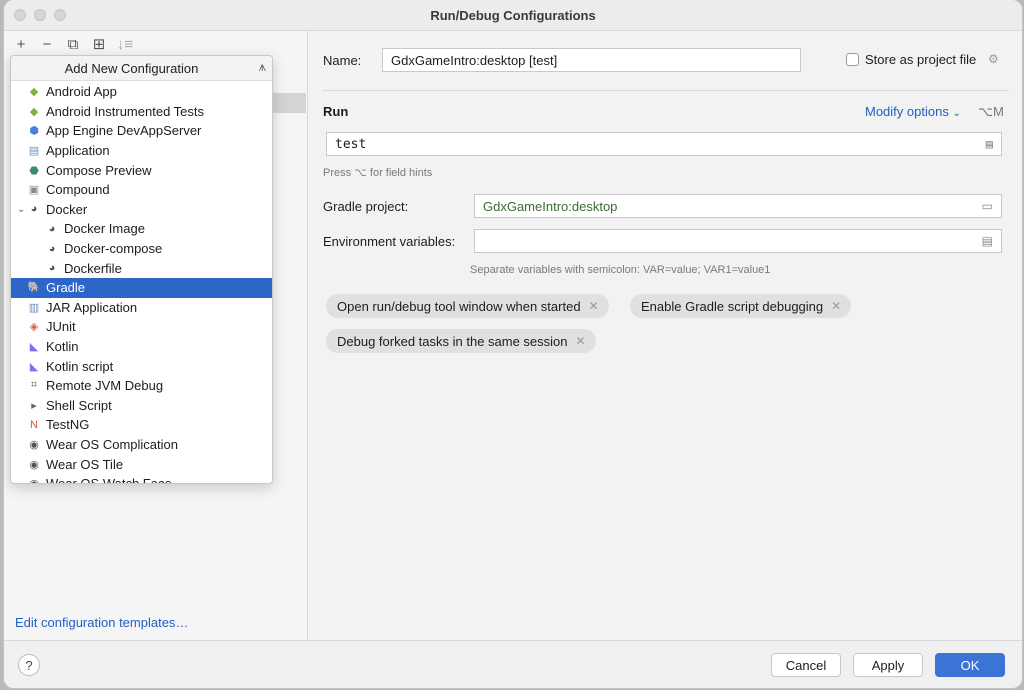 This screenshot has height=690, width=1024. I want to click on dockerfile-icon: ◕, so click(52, 268).